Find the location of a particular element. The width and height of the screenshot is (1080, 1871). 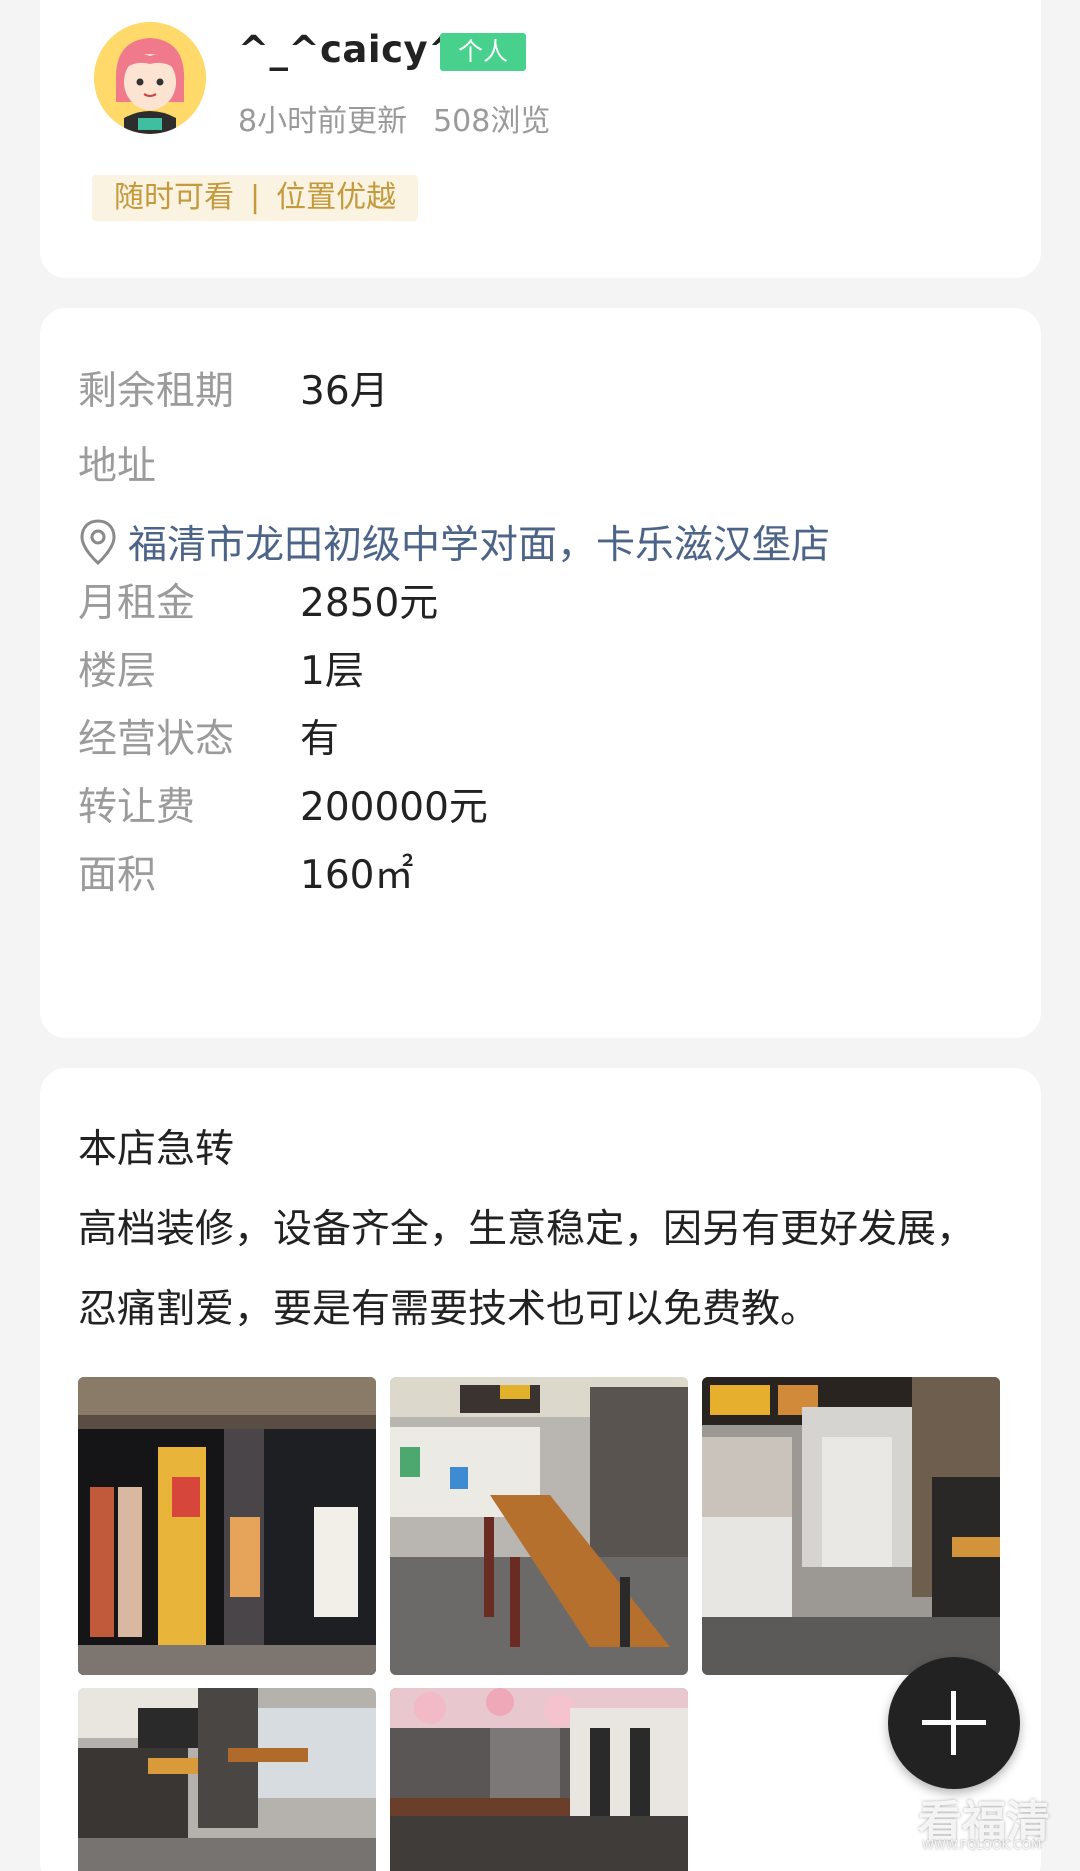

description-title: 本店急转 is located at coordinates (156, 1149).